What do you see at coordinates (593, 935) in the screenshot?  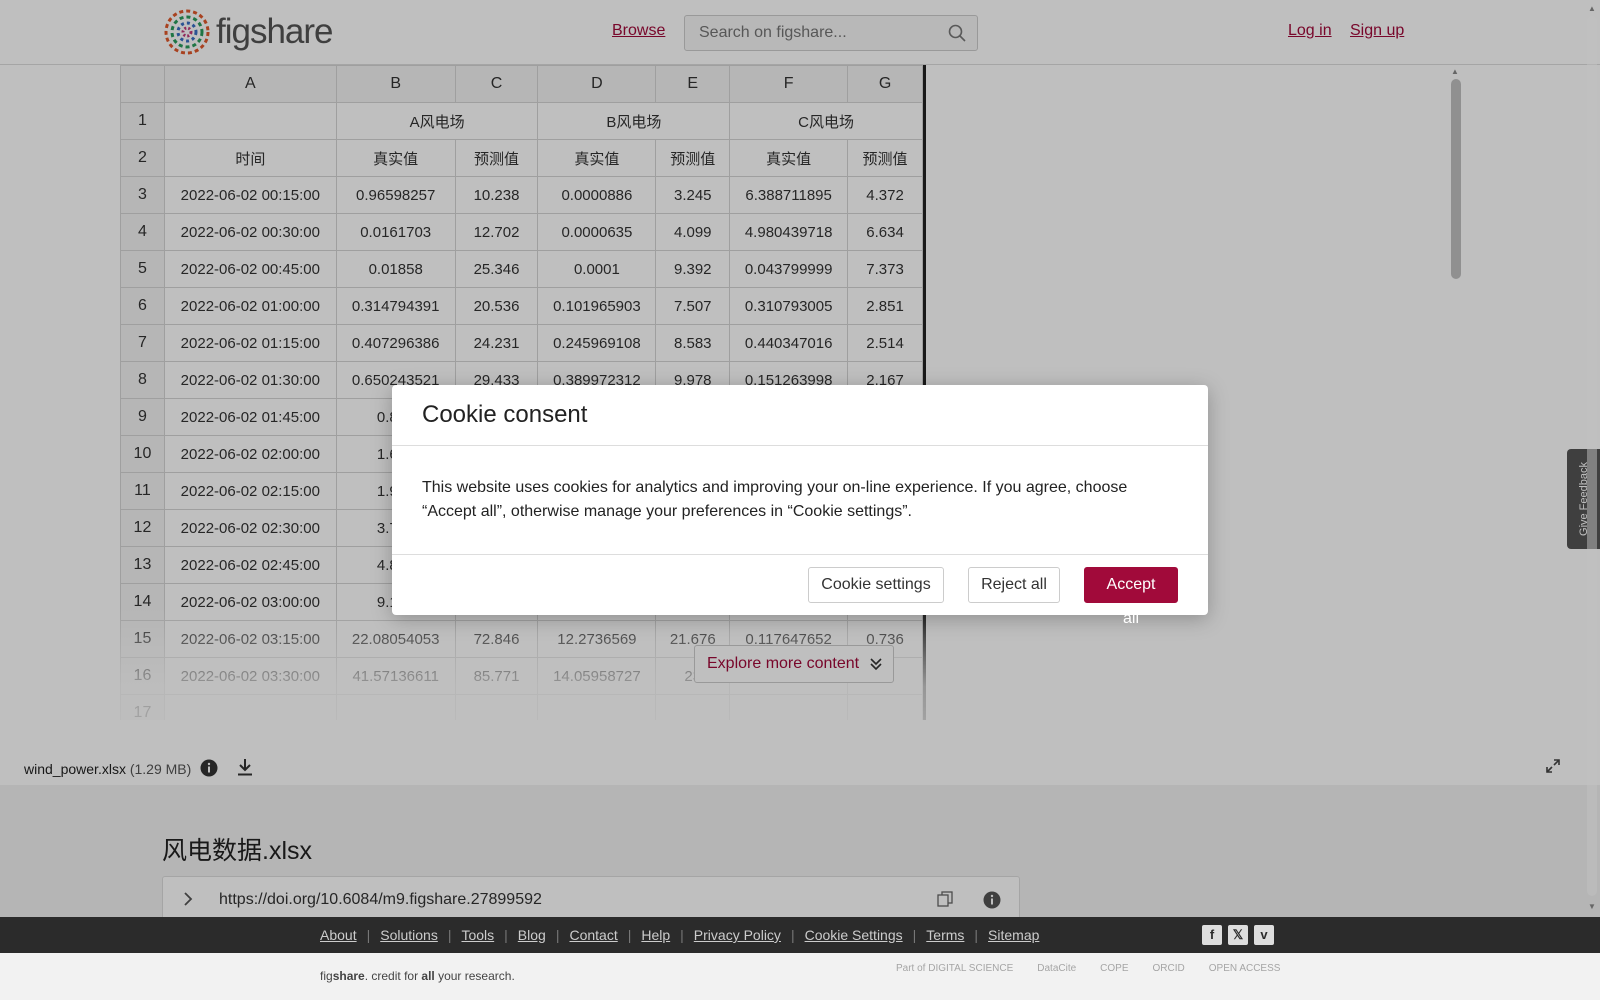 I see `footer-link-contact: Contact` at bounding box center [593, 935].